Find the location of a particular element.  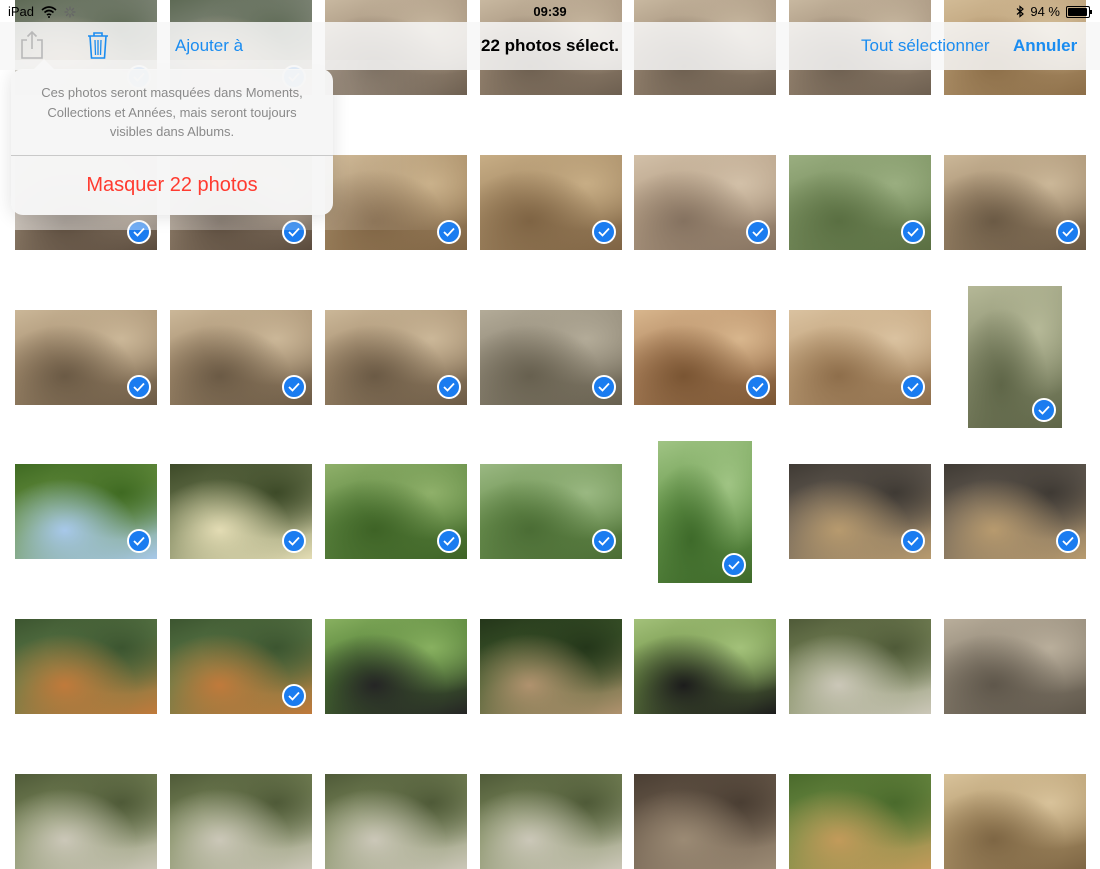

clock: 09:39 is located at coordinates (550, 11).